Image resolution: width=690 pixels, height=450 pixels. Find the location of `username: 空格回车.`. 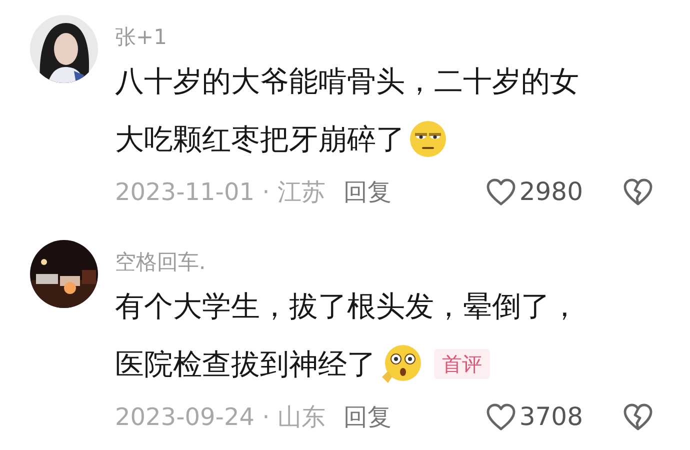

username: 空格回车. is located at coordinates (160, 262).